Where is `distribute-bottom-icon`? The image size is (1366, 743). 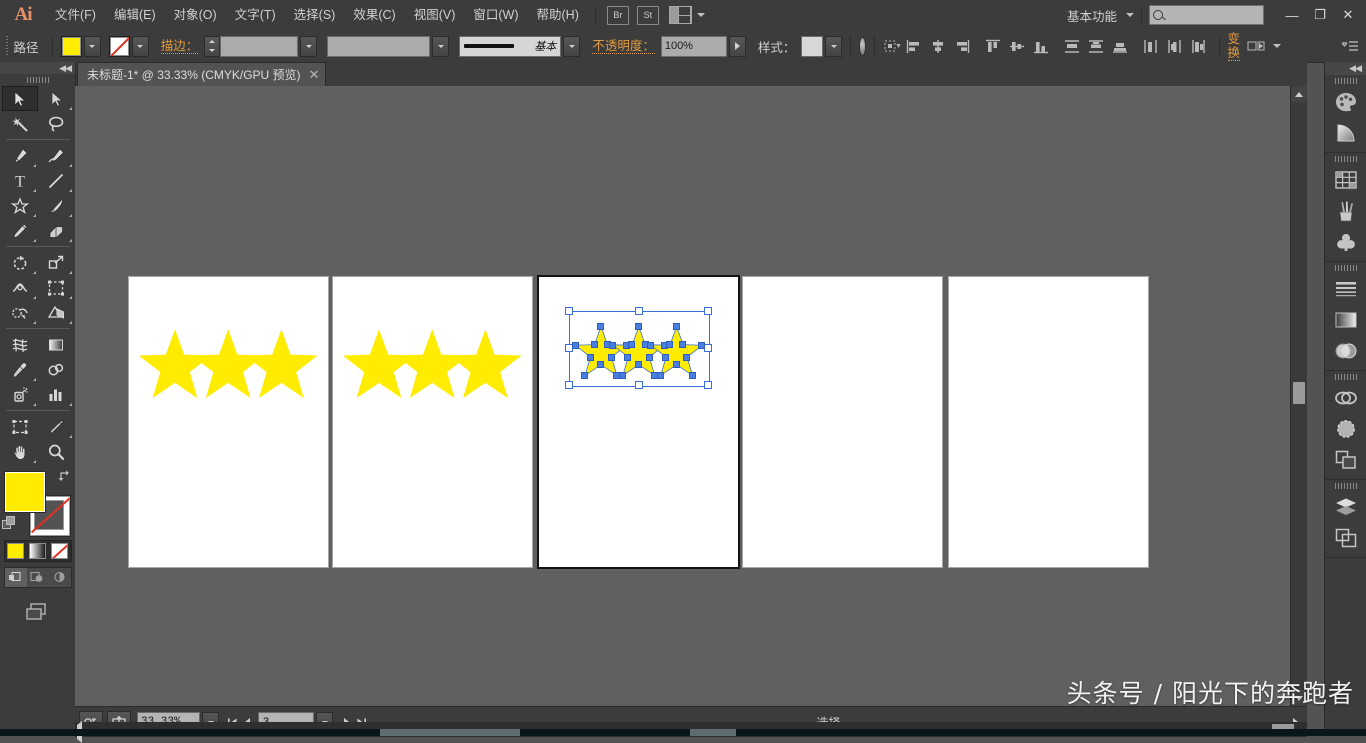
distribute-bottom-icon is located at coordinates (1120, 46).